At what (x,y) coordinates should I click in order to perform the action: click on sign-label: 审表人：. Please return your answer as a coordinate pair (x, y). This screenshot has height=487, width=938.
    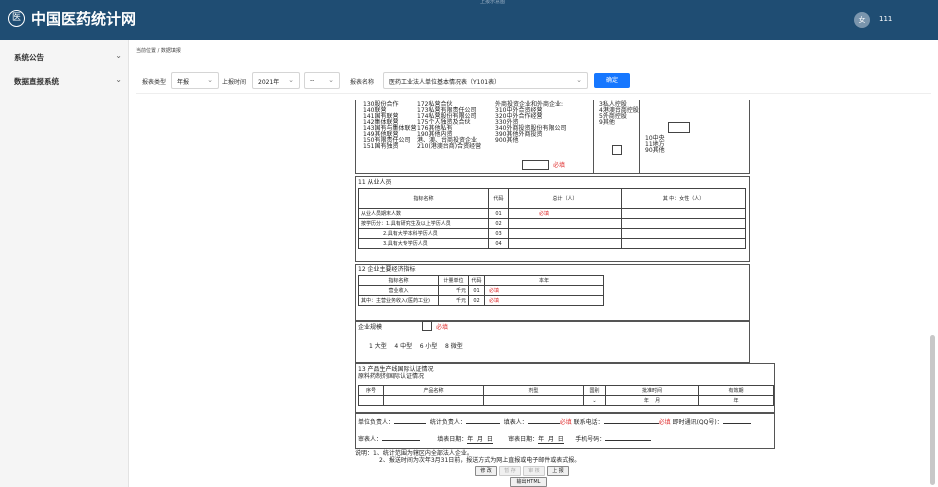
    Looking at the image, I should click on (370, 439).